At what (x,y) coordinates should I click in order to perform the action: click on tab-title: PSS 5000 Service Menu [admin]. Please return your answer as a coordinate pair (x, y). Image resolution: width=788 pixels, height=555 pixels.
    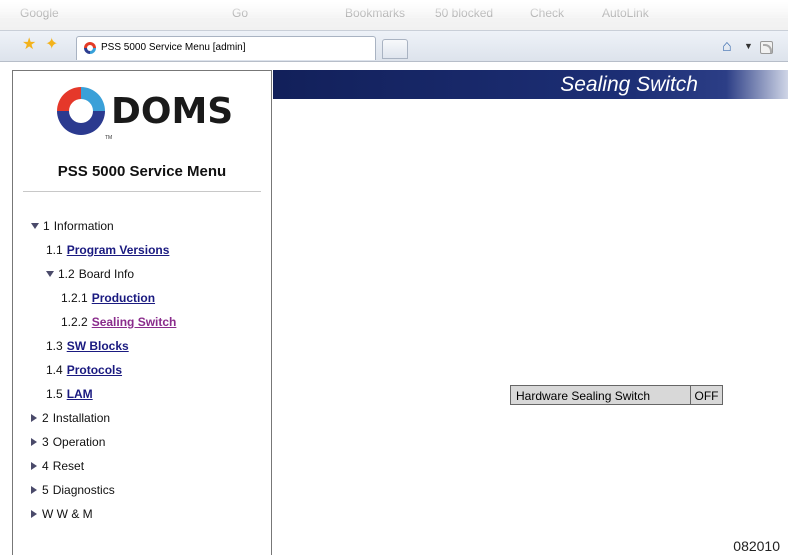
    Looking at the image, I should click on (173, 47).